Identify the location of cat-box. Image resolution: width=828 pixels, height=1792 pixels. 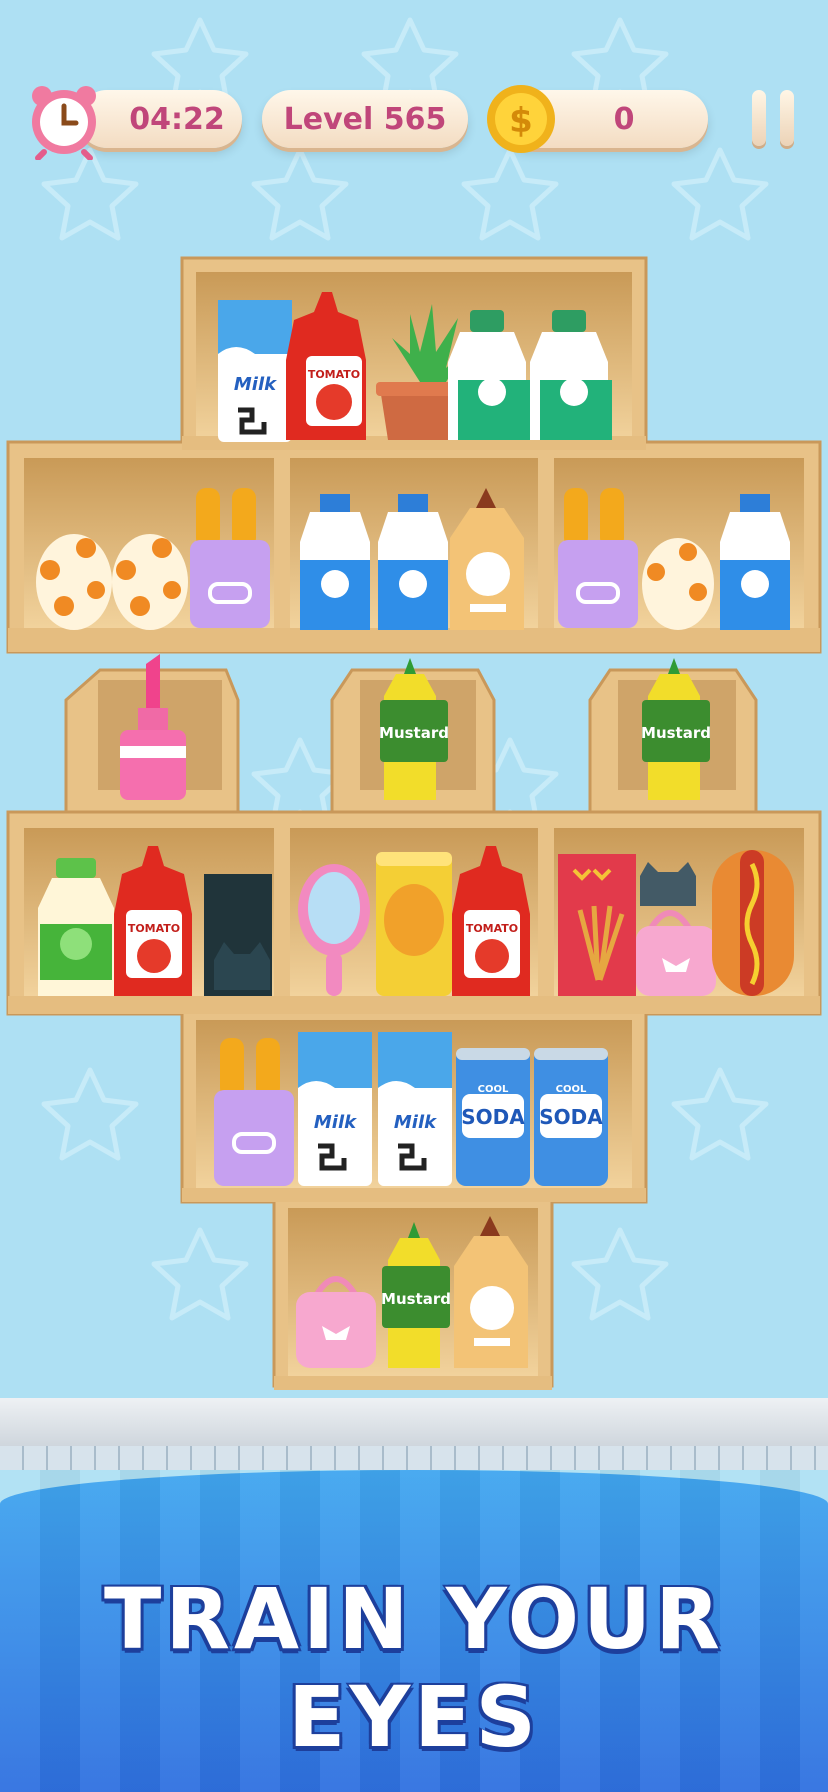
(238, 935).